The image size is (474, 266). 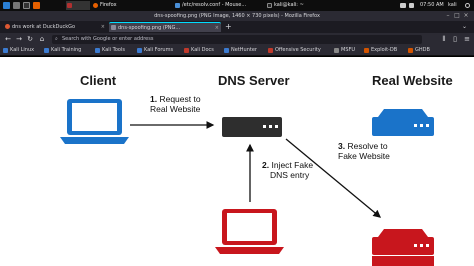 What do you see at coordinates (444, 39) in the screenshot?
I see `library-icon: ⫴` at bounding box center [444, 39].